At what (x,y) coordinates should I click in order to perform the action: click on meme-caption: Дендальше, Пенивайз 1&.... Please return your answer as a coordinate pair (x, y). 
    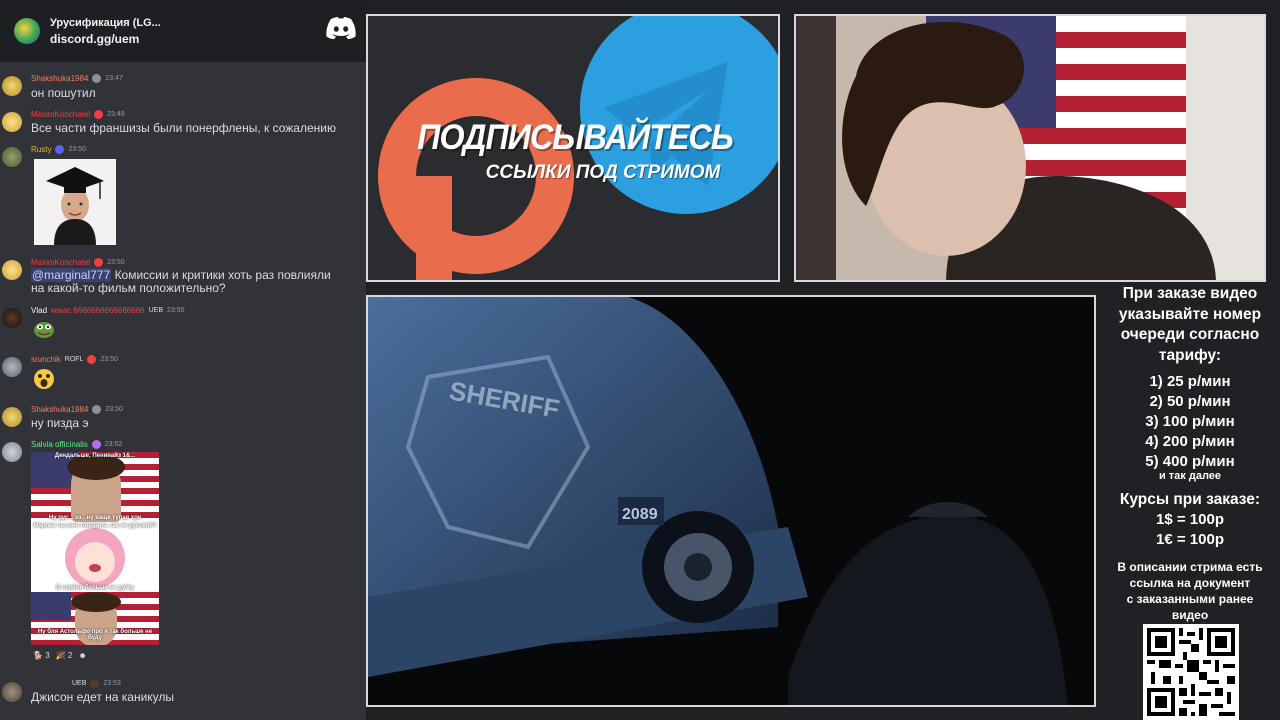
    Looking at the image, I should click on (95, 456).